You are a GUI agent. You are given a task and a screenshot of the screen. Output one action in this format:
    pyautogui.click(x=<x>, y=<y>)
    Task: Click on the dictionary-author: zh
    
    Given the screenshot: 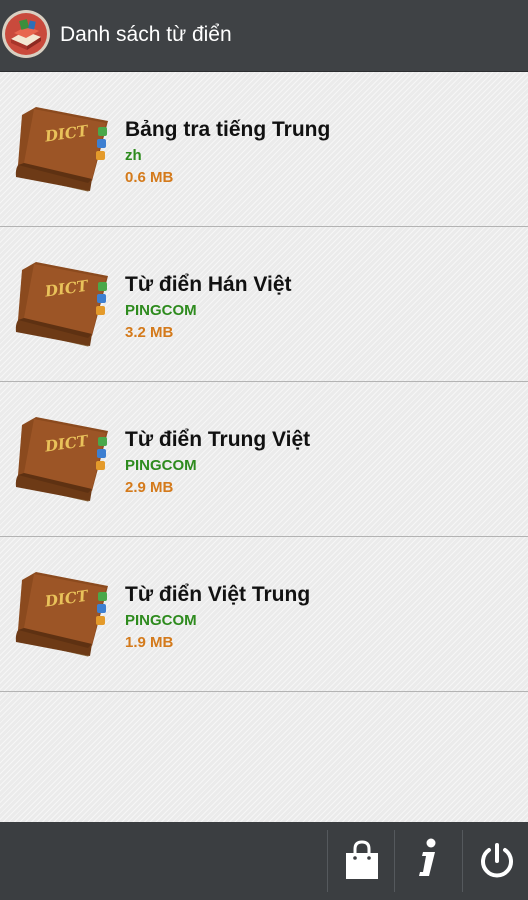 What is the action you would take?
    pyautogui.click(x=133, y=155)
    